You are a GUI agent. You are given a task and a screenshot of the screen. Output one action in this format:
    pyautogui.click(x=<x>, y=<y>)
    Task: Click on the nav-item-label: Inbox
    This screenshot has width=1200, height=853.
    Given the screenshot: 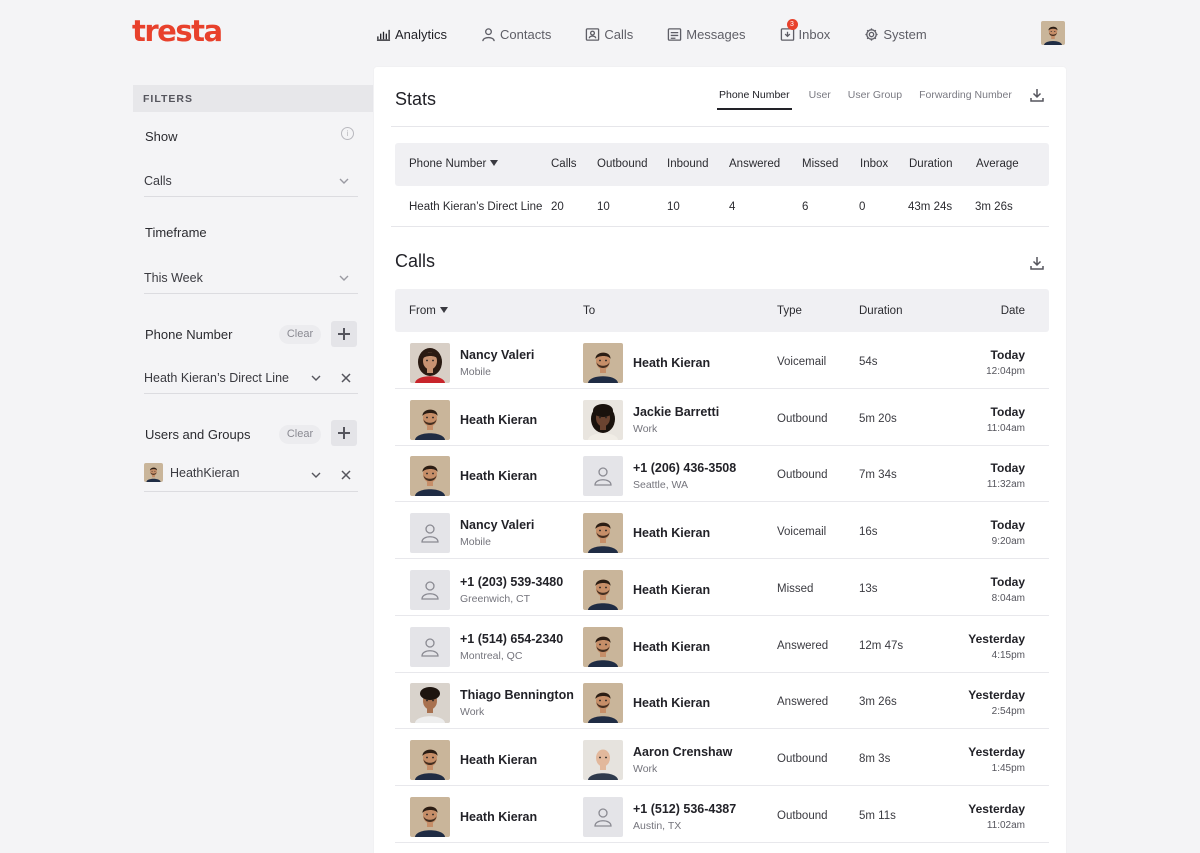 What is the action you would take?
    pyautogui.click(x=814, y=34)
    